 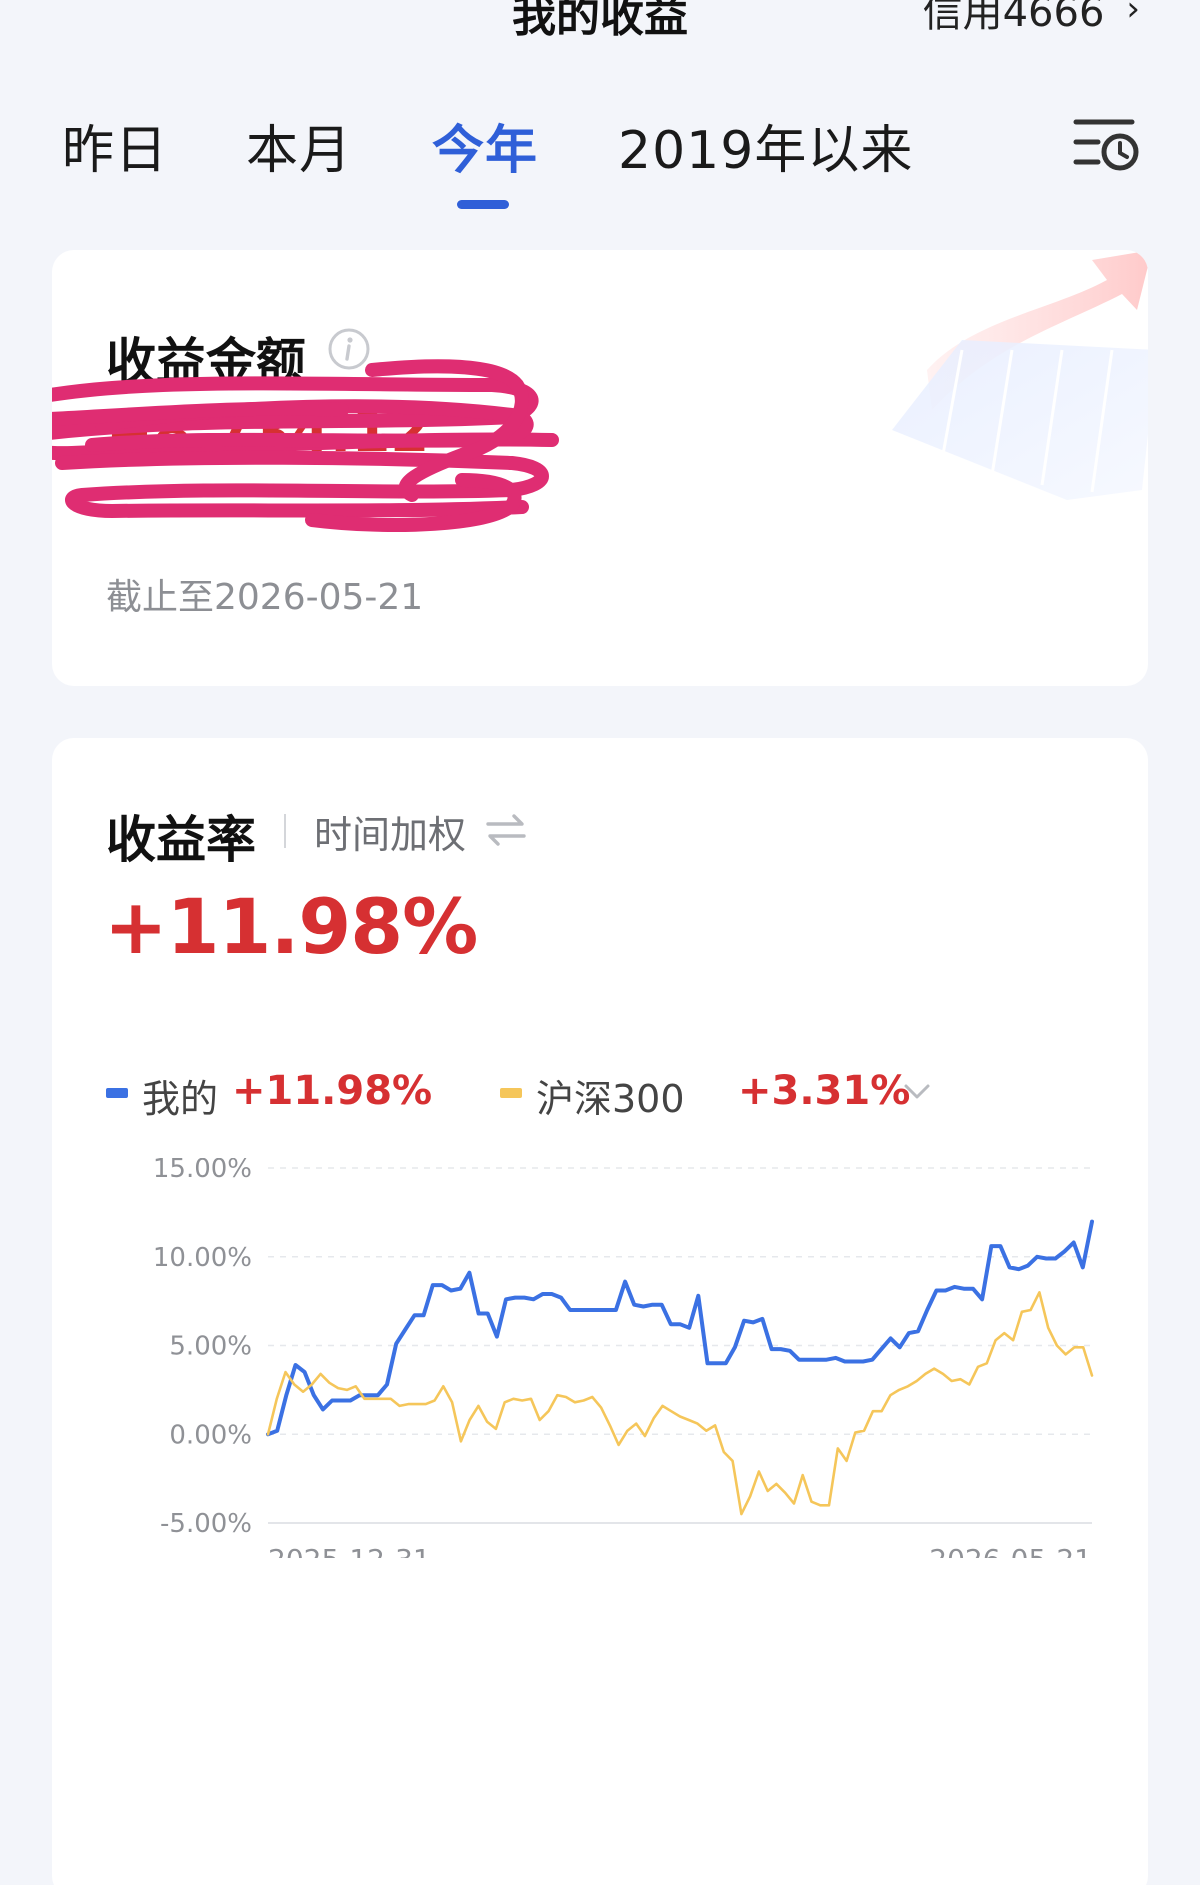 What do you see at coordinates (1010, 1550) in the screenshot?
I see `x-tick-label-end: 2026-05-21` at bounding box center [1010, 1550].